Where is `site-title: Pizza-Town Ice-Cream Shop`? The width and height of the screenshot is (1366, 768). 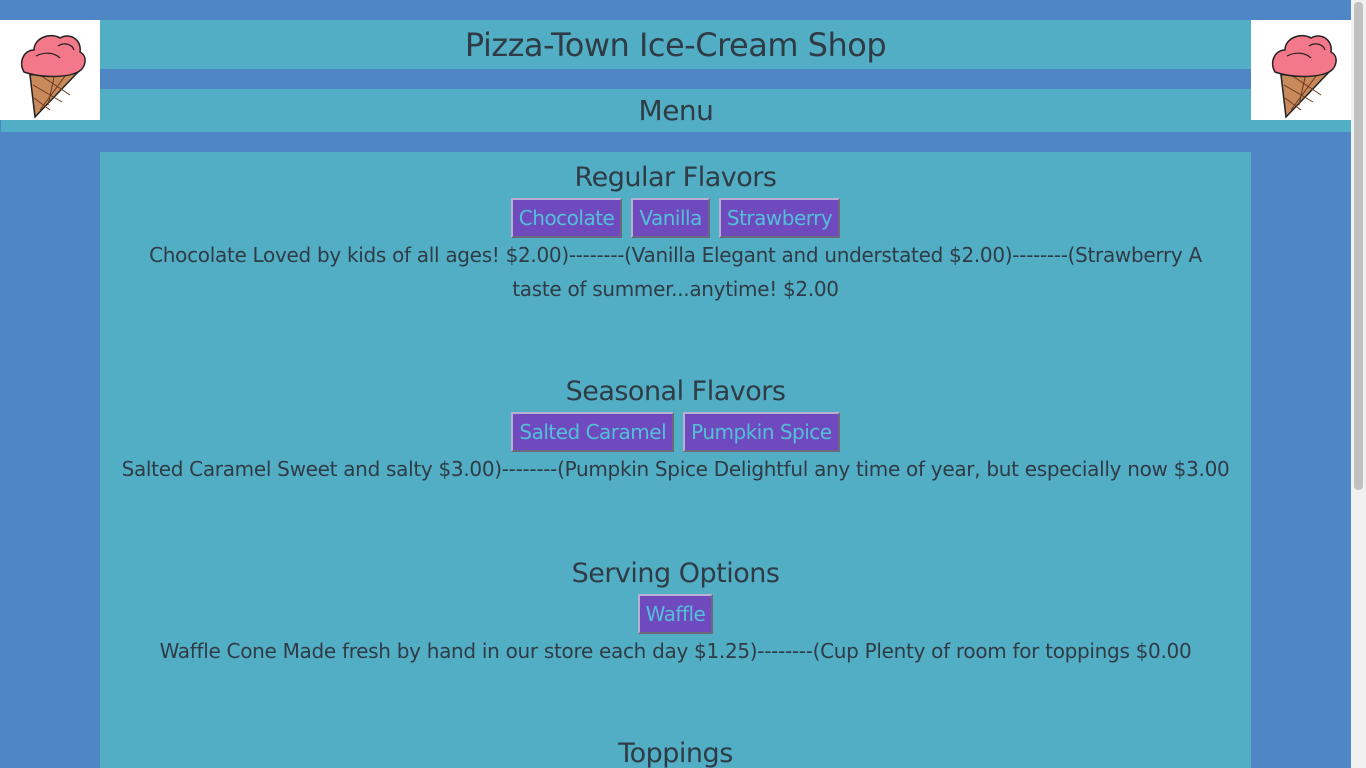
site-title: Pizza-Town Ice-Cream Shop is located at coordinates (675, 44).